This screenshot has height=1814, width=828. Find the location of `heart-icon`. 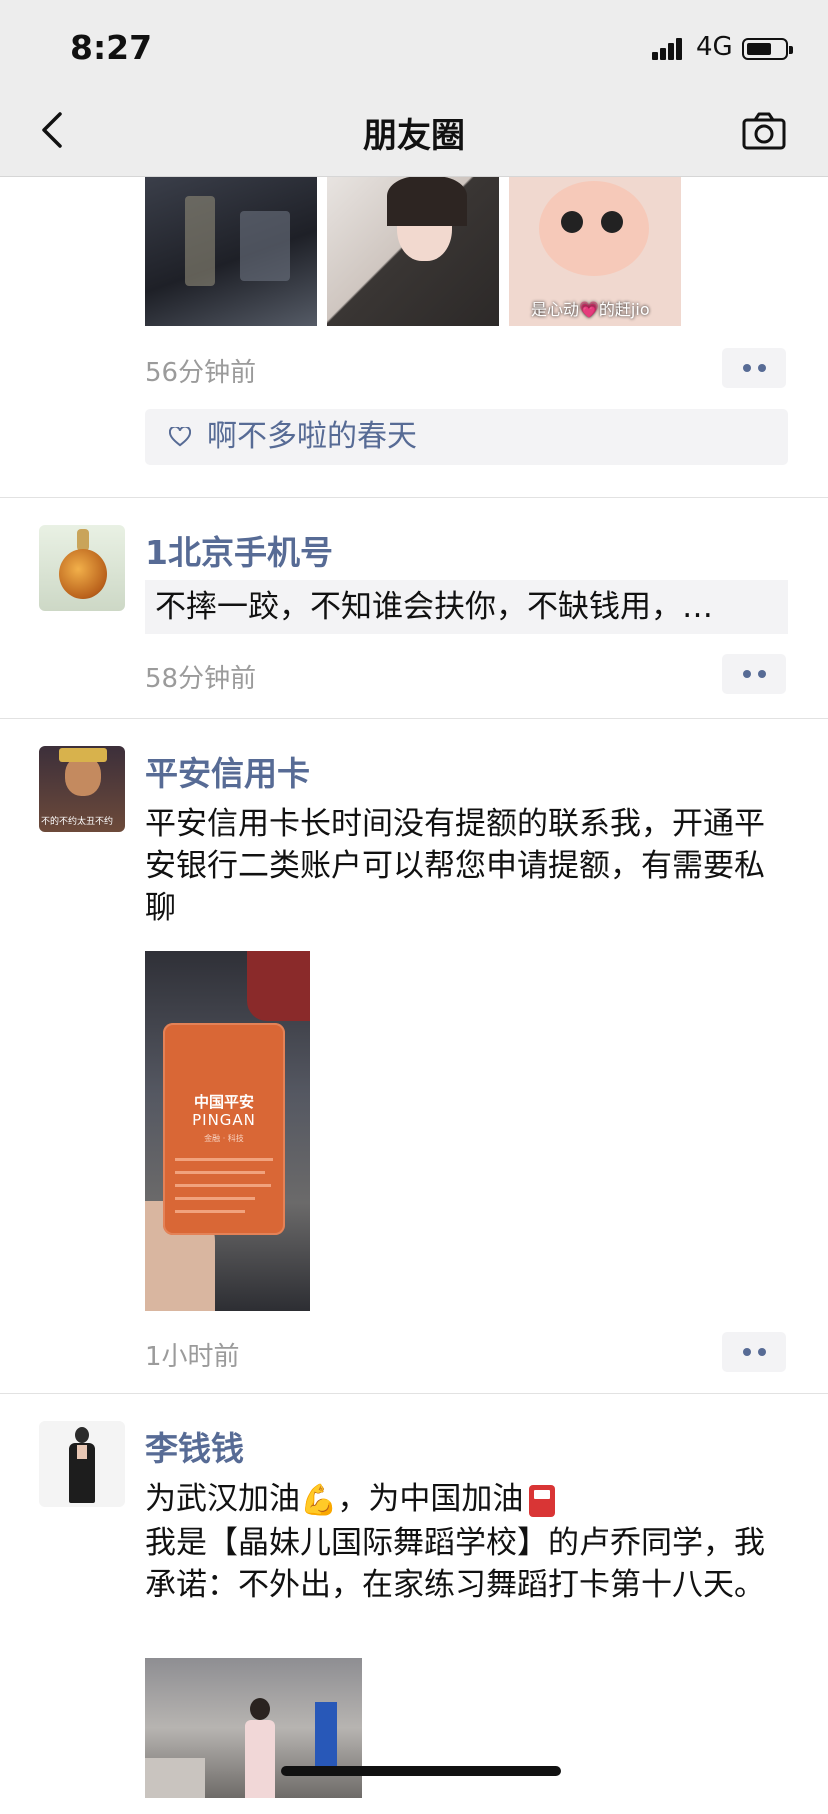

heart-icon is located at coordinates (180, 437).